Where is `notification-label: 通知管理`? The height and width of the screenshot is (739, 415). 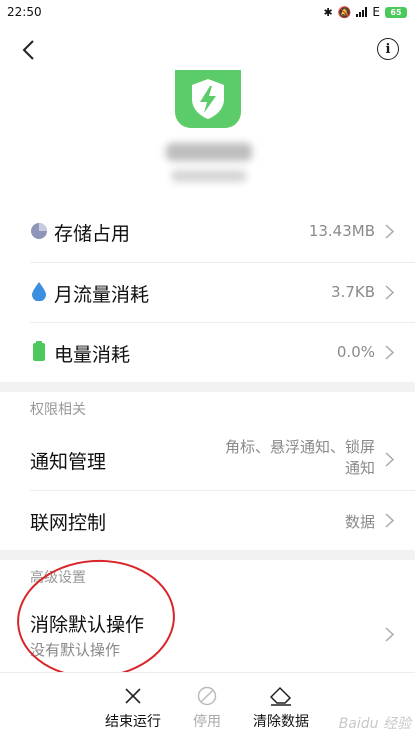
notification-label: 通知管理 is located at coordinates (68, 462).